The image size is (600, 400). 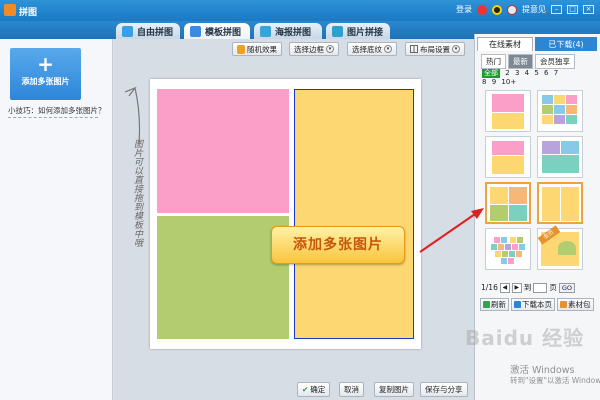 I want to click on qq-icon, so click(x=497, y=9).